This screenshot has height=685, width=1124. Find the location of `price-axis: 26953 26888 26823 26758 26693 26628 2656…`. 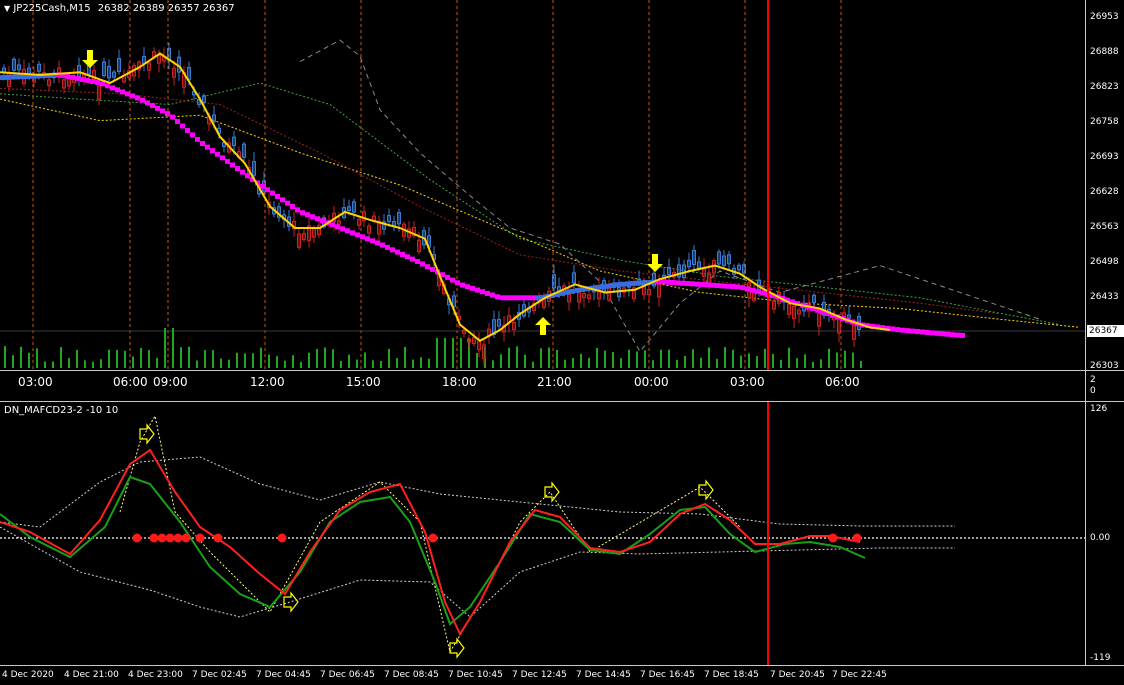

price-axis: 26953 26888 26823 26758 26693 26628 2656… is located at coordinates (1104, 185).